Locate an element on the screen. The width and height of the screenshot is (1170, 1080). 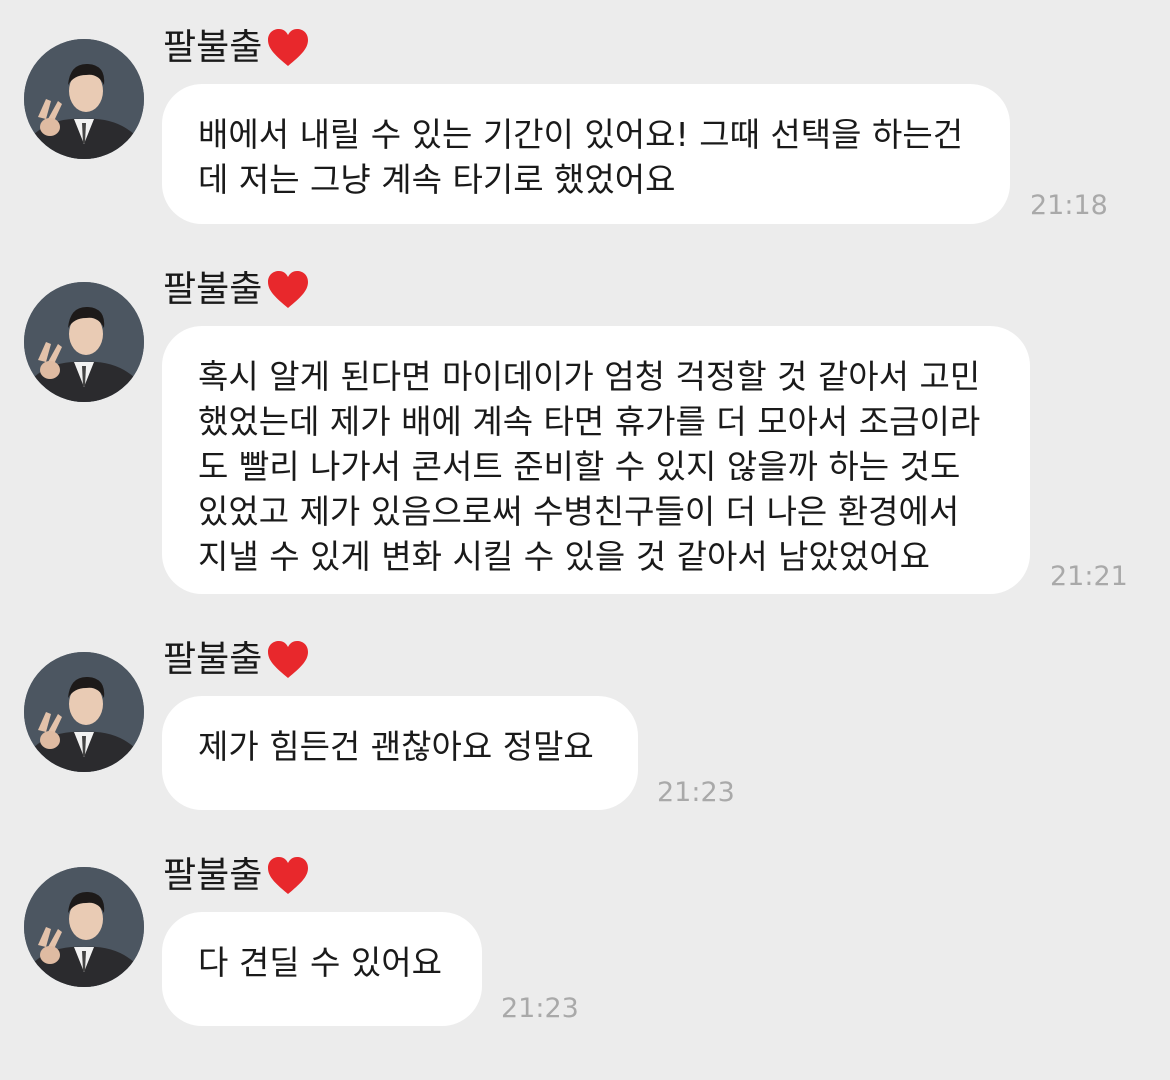
message-bubble: 다 견딜 수 있어요 is located at coordinates (322, 969).